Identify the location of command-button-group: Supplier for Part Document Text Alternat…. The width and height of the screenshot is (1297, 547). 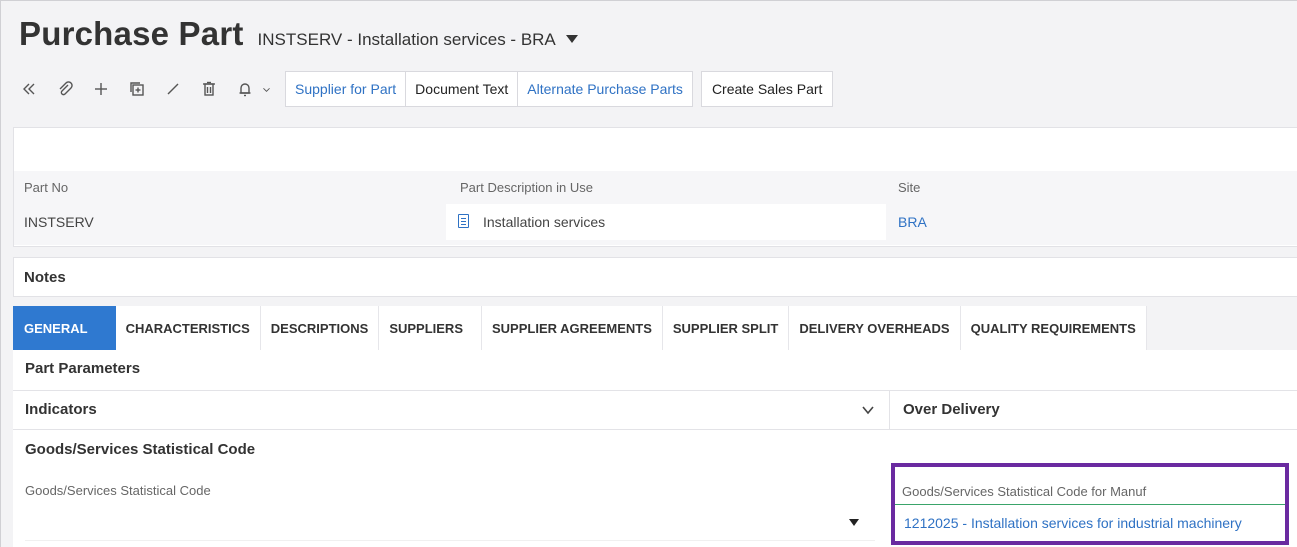
(489, 89).